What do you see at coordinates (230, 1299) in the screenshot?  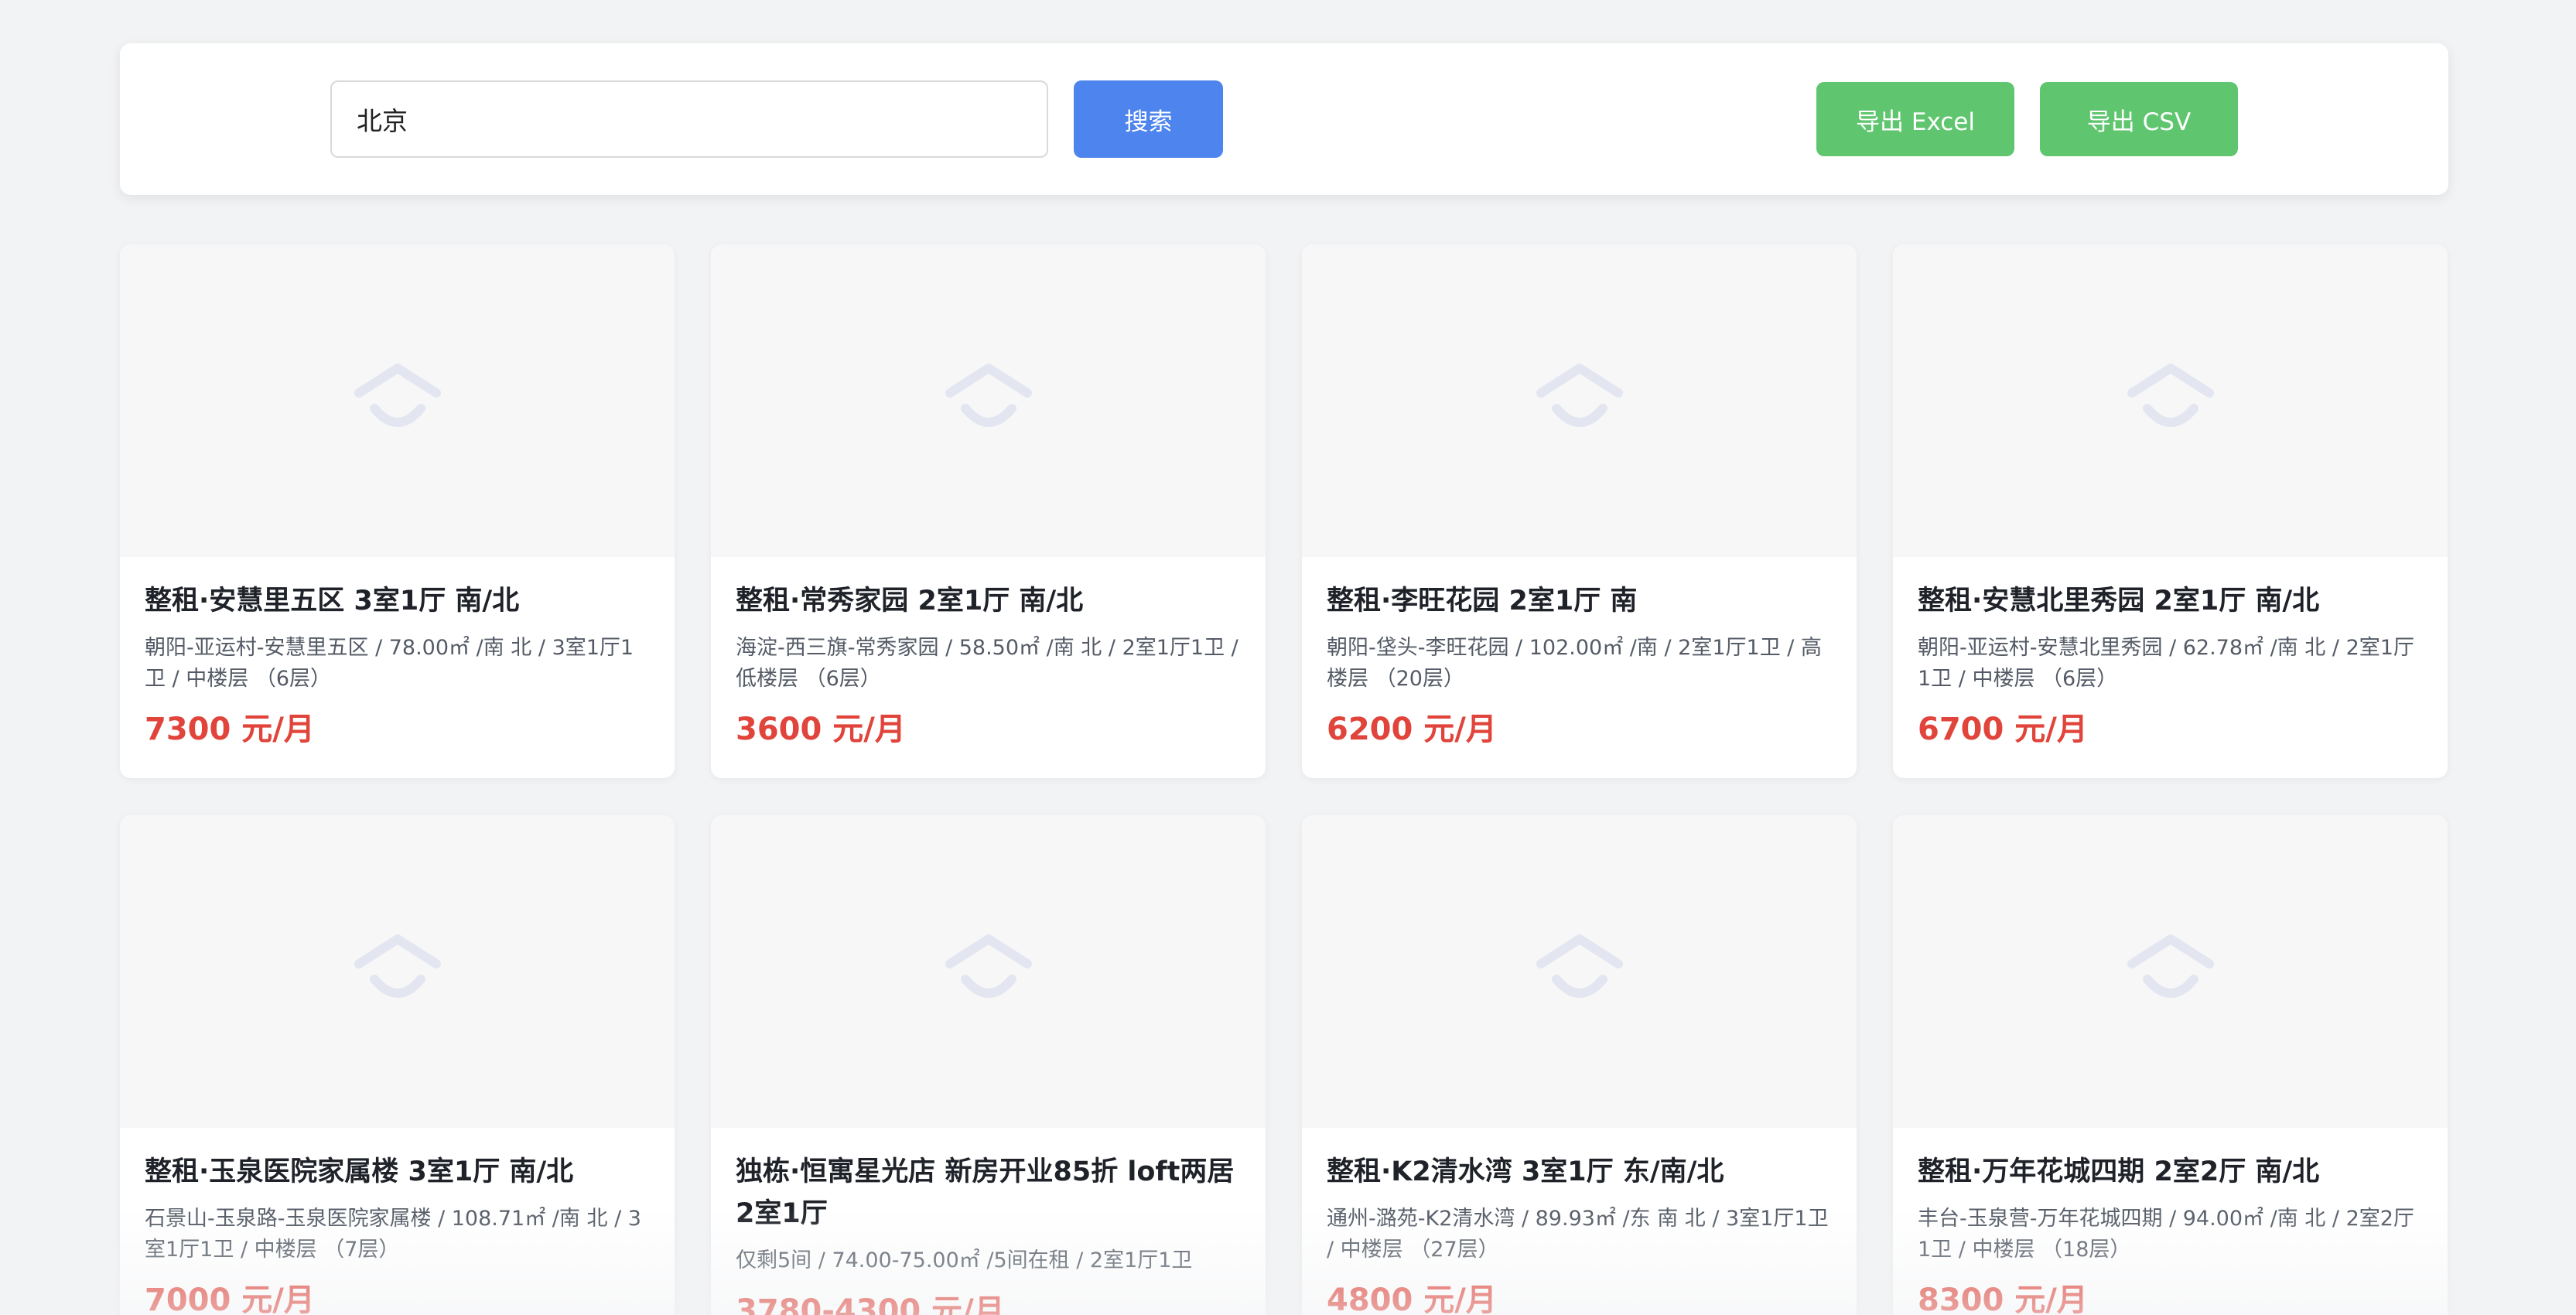 I see `listing-price: 7000 元/月` at bounding box center [230, 1299].